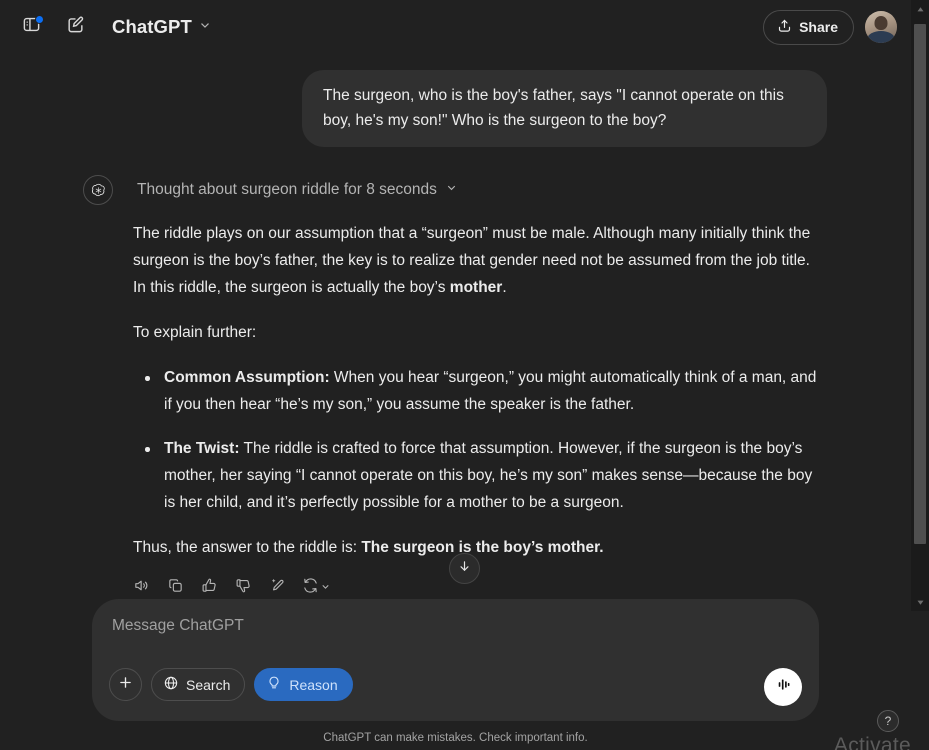  I want to click on scrollbar-lower-filler, so click(920, 680).